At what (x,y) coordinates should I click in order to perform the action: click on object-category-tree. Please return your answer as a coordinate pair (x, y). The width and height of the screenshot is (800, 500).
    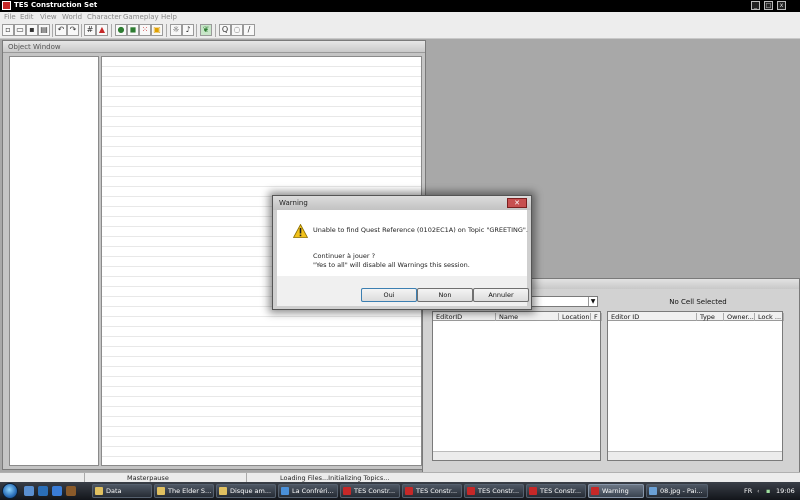
    Looking at the image, I should click on (54, 261).